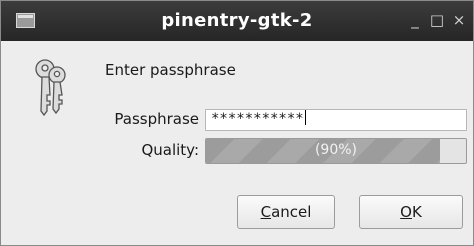  What do you see at coordinates (437, 20) in the screenshot?
I see `maximize-button: □` at bounding box center [437, 20].